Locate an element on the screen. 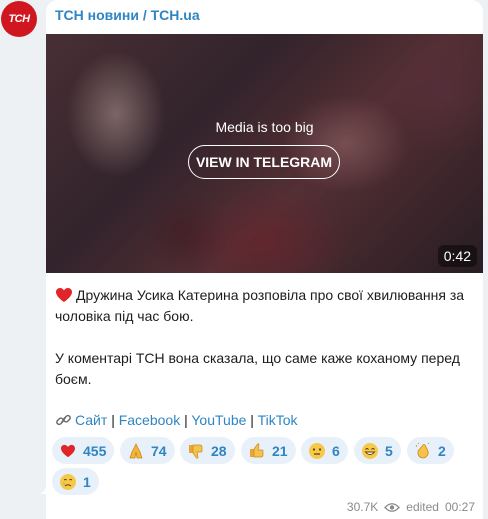 The width and height of the screenshot is (488, 519). youtube-link: YouTube is located at coordinates (218, 420).